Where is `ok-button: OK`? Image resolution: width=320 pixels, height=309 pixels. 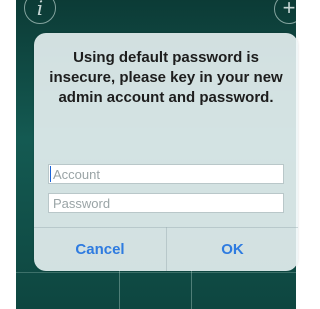
ok-button: OK is located at coordinates (232, 249).